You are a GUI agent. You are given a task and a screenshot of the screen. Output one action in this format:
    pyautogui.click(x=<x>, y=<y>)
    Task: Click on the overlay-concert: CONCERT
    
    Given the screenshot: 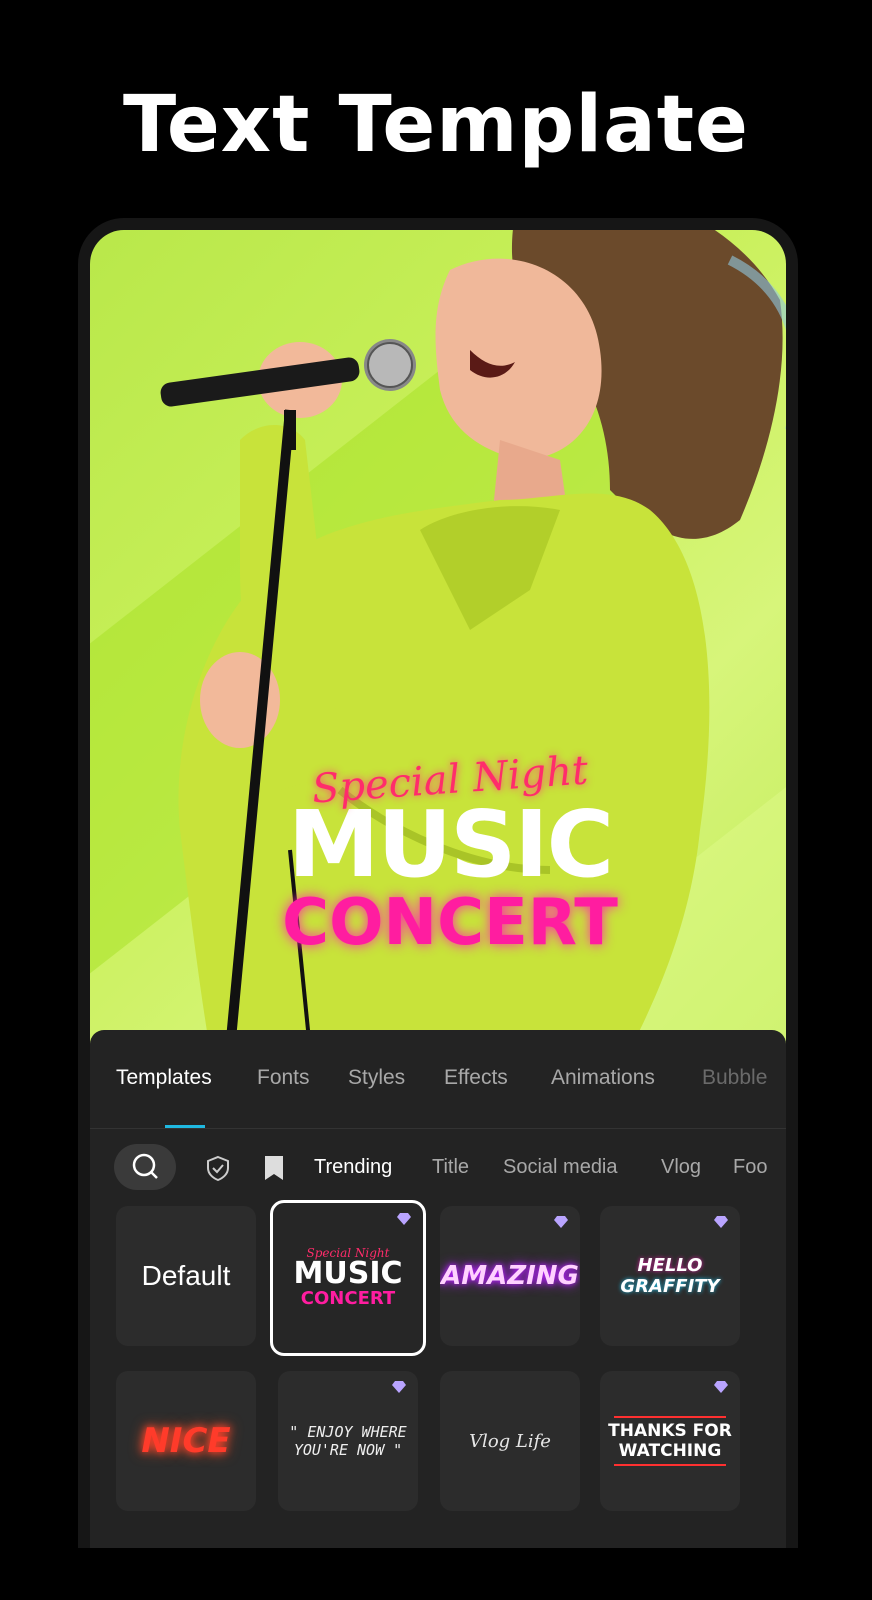 What is the action you would take?
    pyautogui.click(x=450, y=923)
    